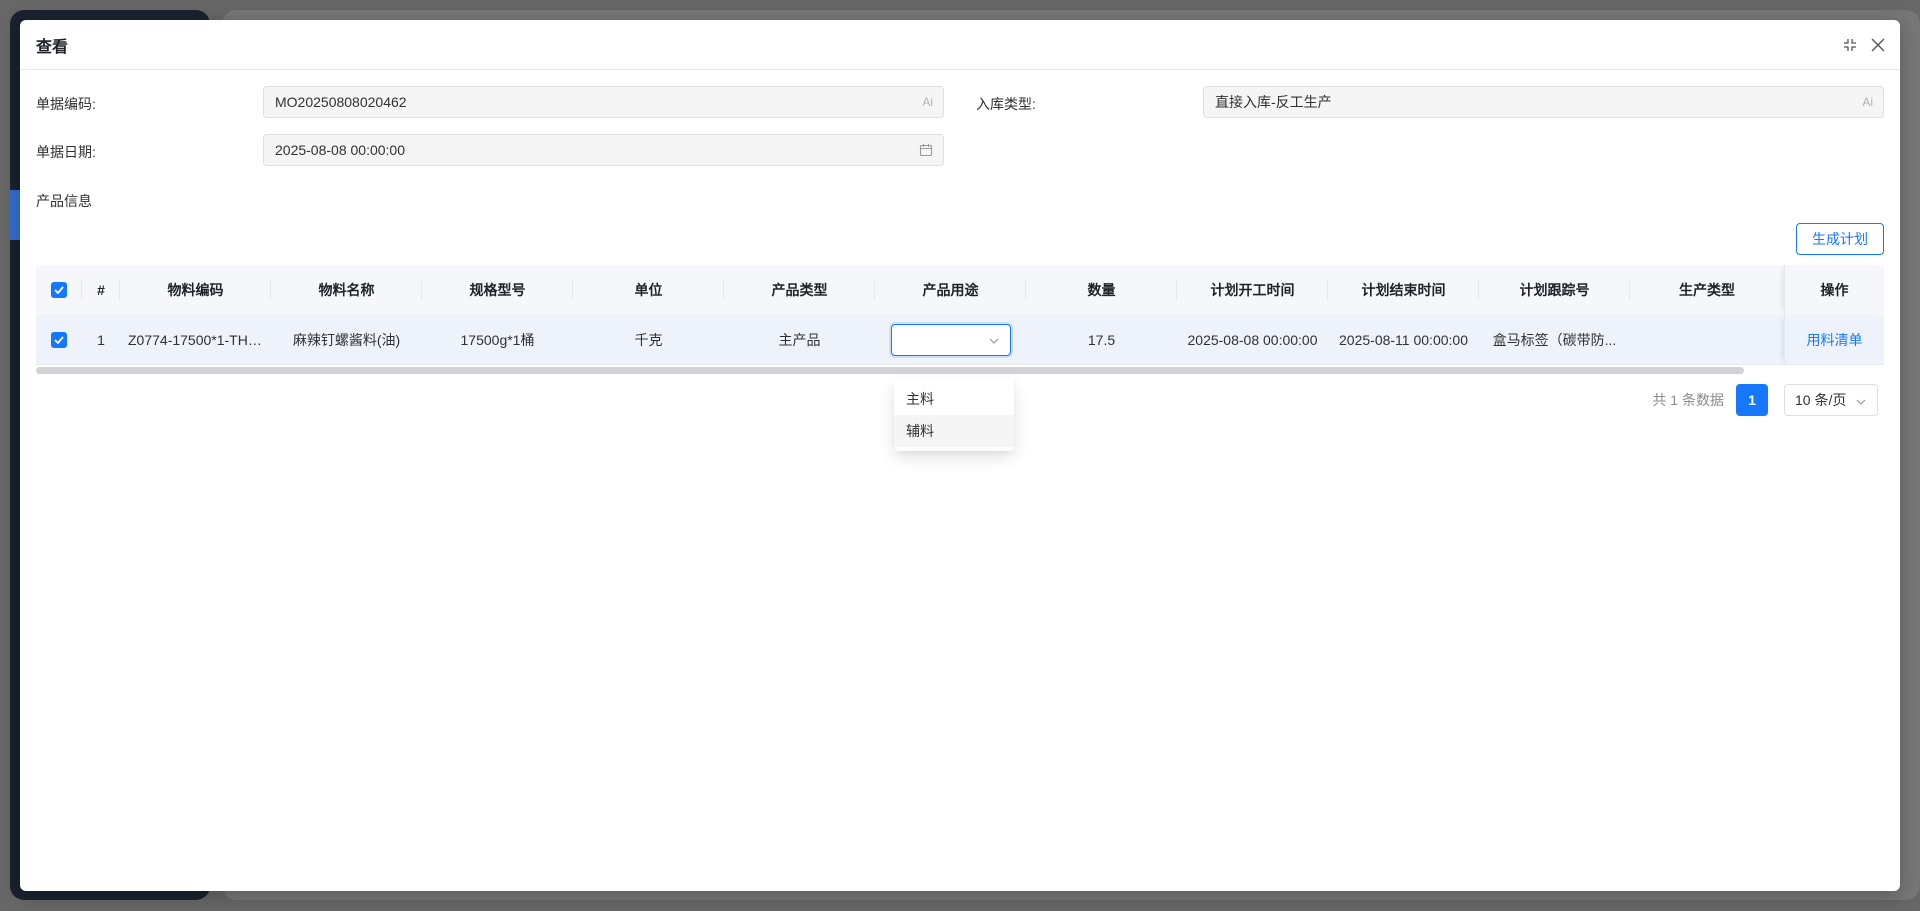 The height and width of the screenshot is (911, 1920). What do you see at coordinates (66, 152) in the screenshot?
I see `doc-date-label: 单据日期:` at bounding box center [66, 152].